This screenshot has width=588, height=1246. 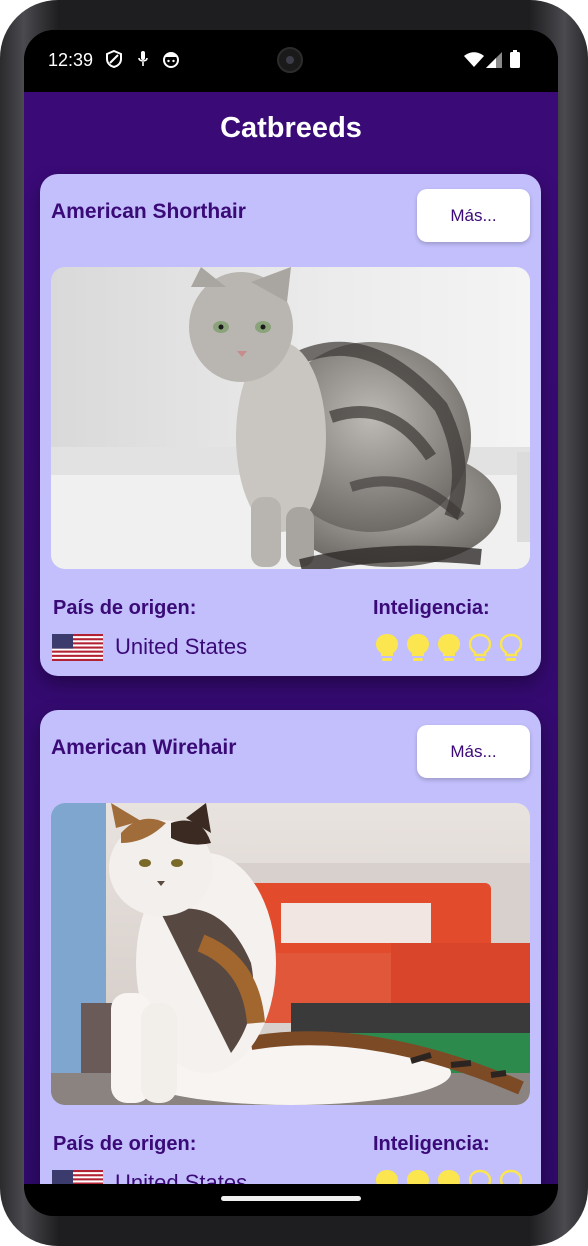 What do you see at coordinates (144, 747) in the screenshot?
I see `breed-name: American Wirehair` at bounding box center [144, 747].